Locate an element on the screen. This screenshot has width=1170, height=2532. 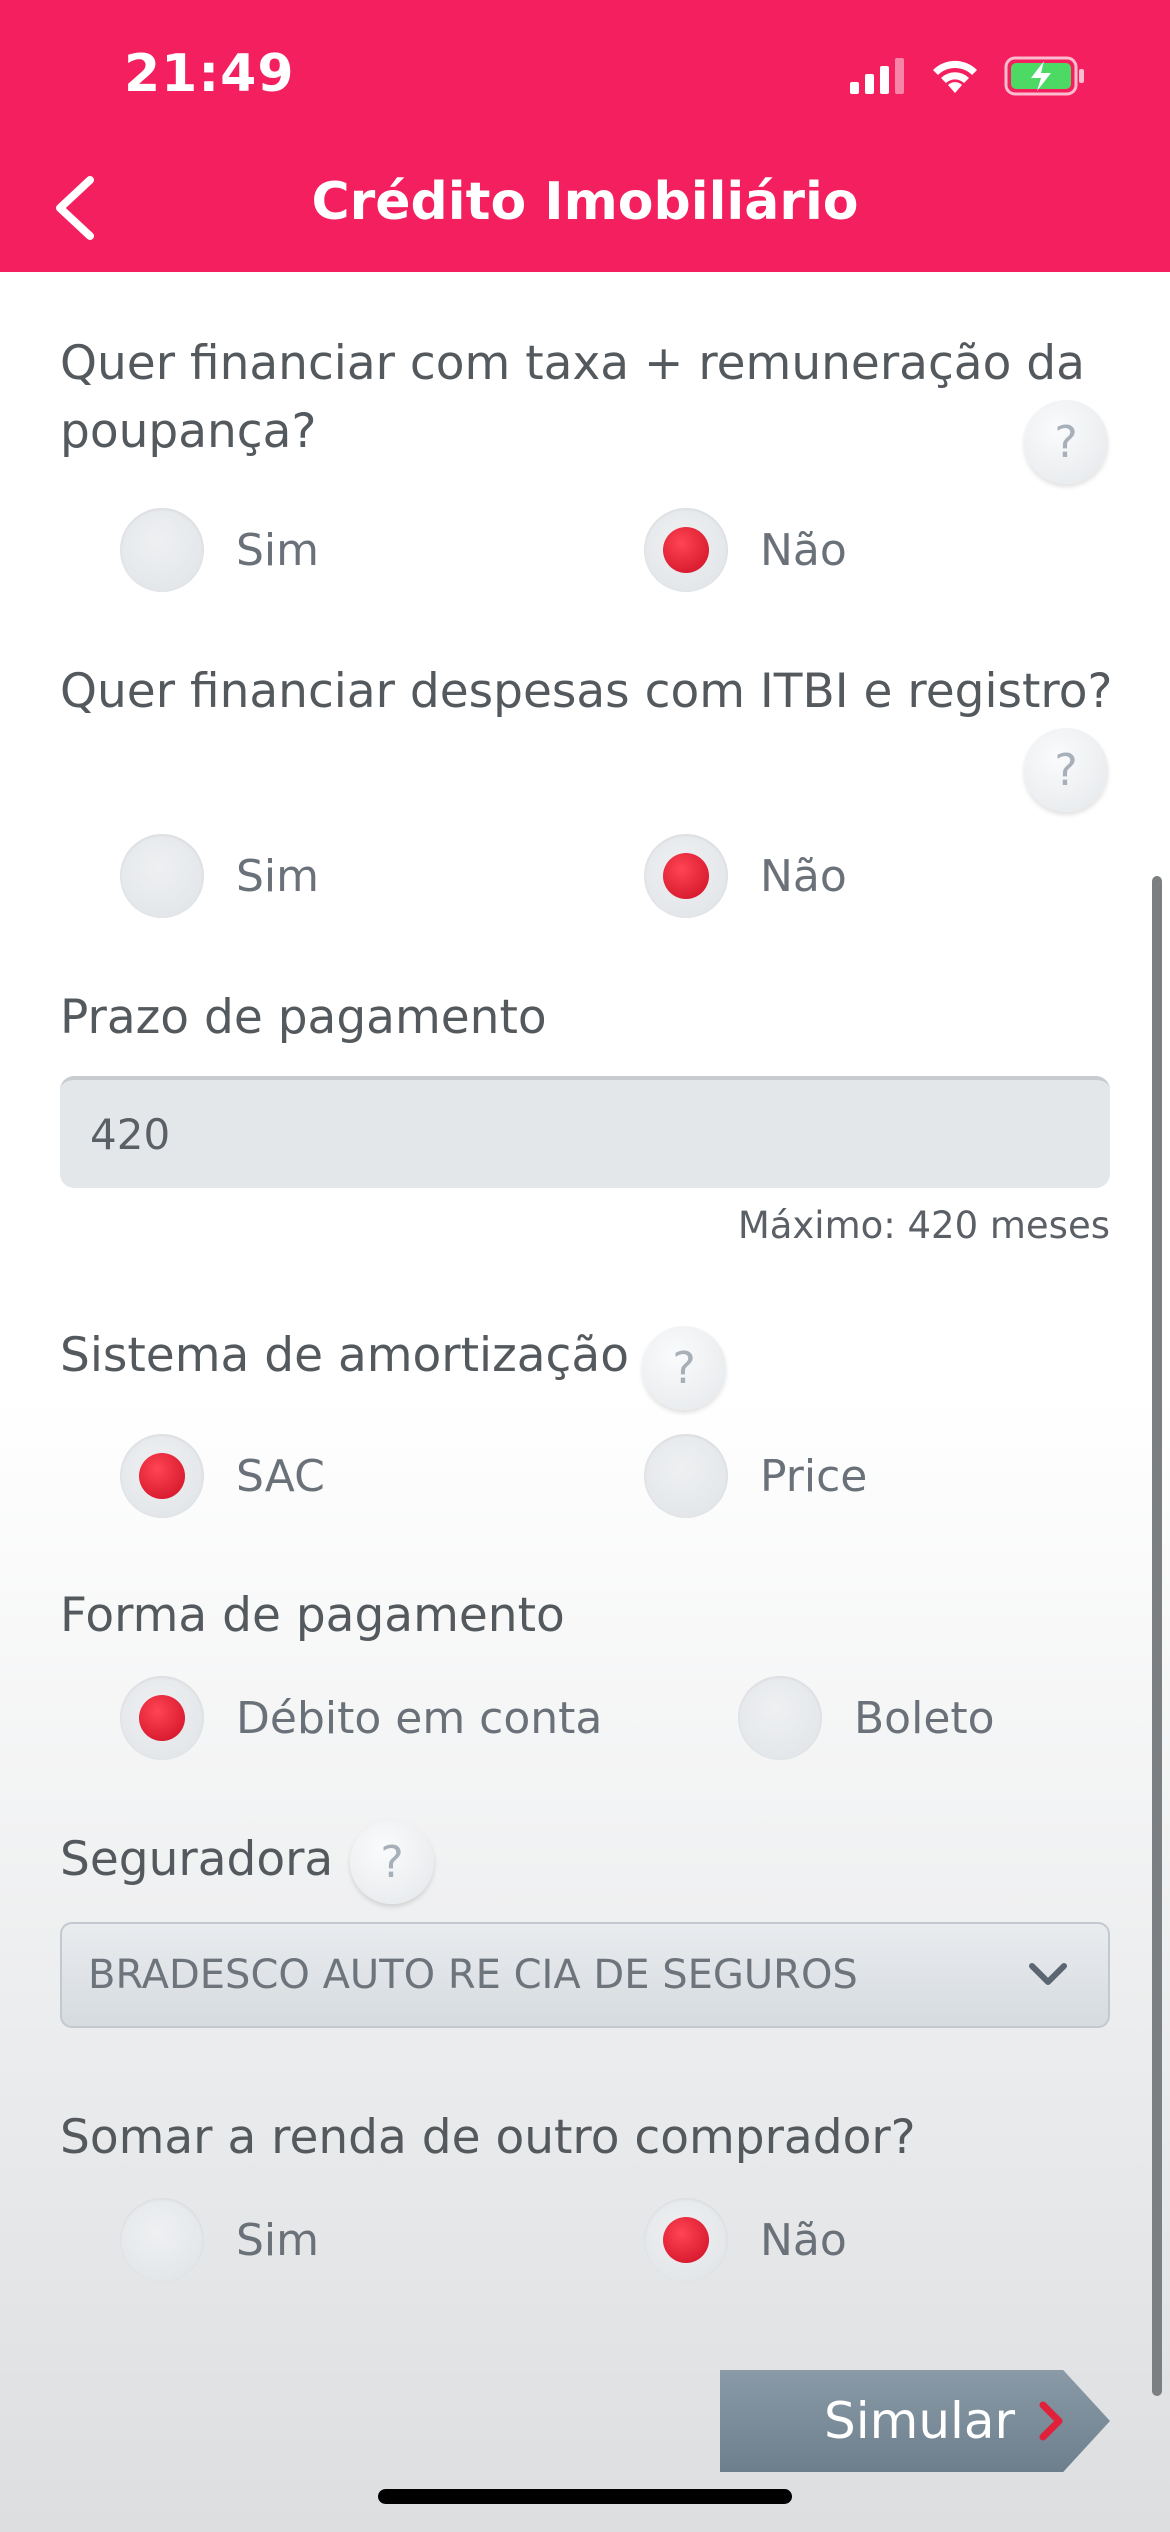
prazo-hint: Máximo: 420 meses is located at coordinates (923, 1225).